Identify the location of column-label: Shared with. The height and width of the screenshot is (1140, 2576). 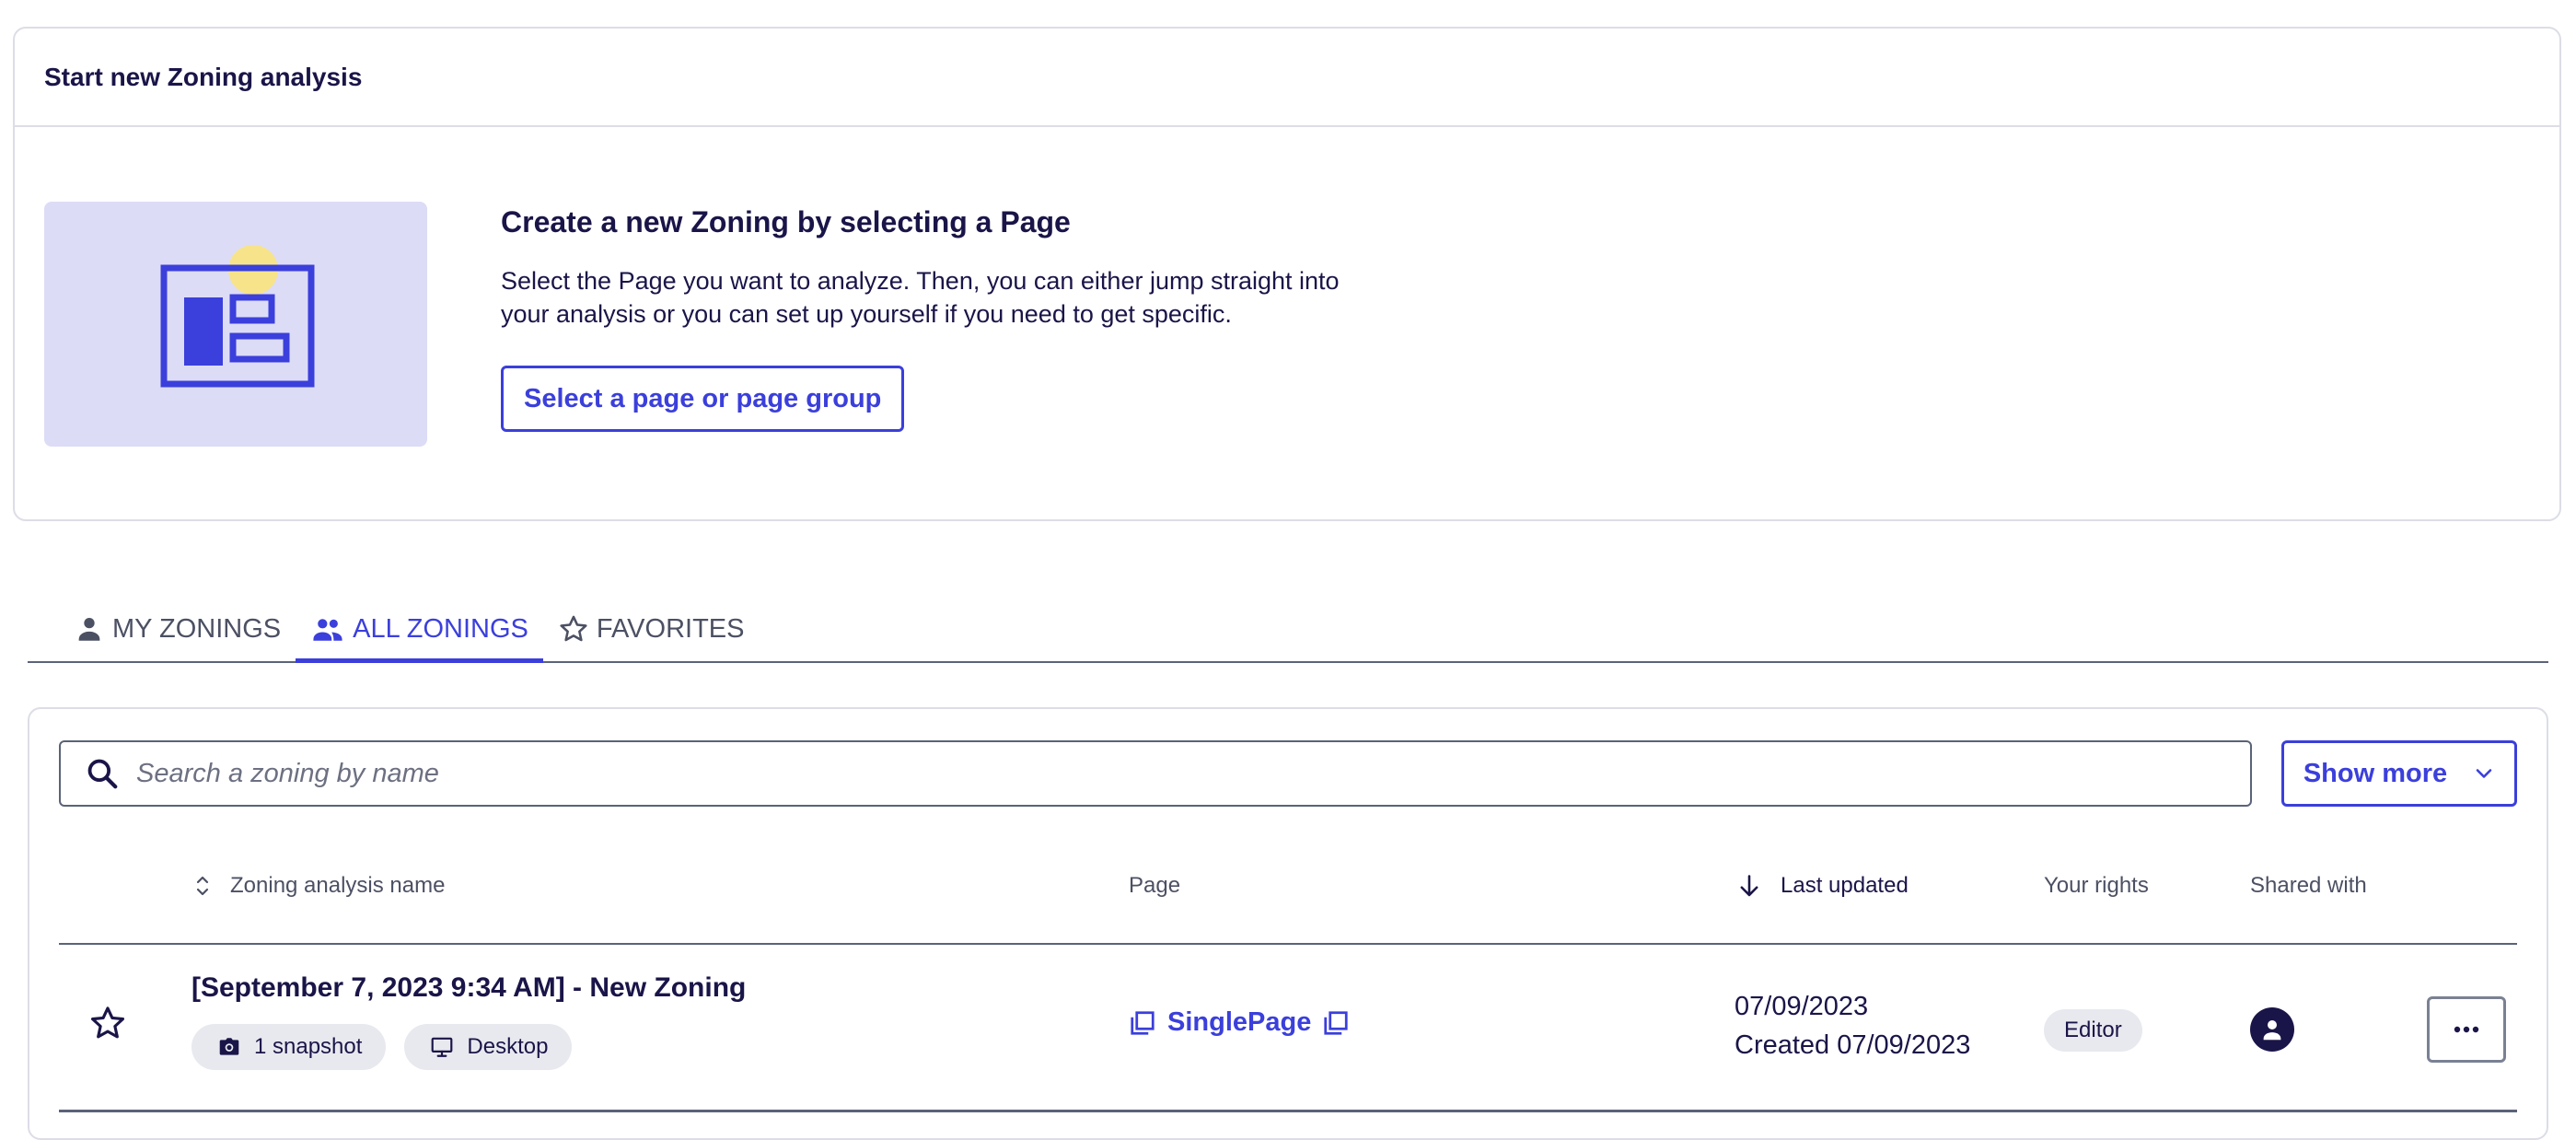
(2308, 885).